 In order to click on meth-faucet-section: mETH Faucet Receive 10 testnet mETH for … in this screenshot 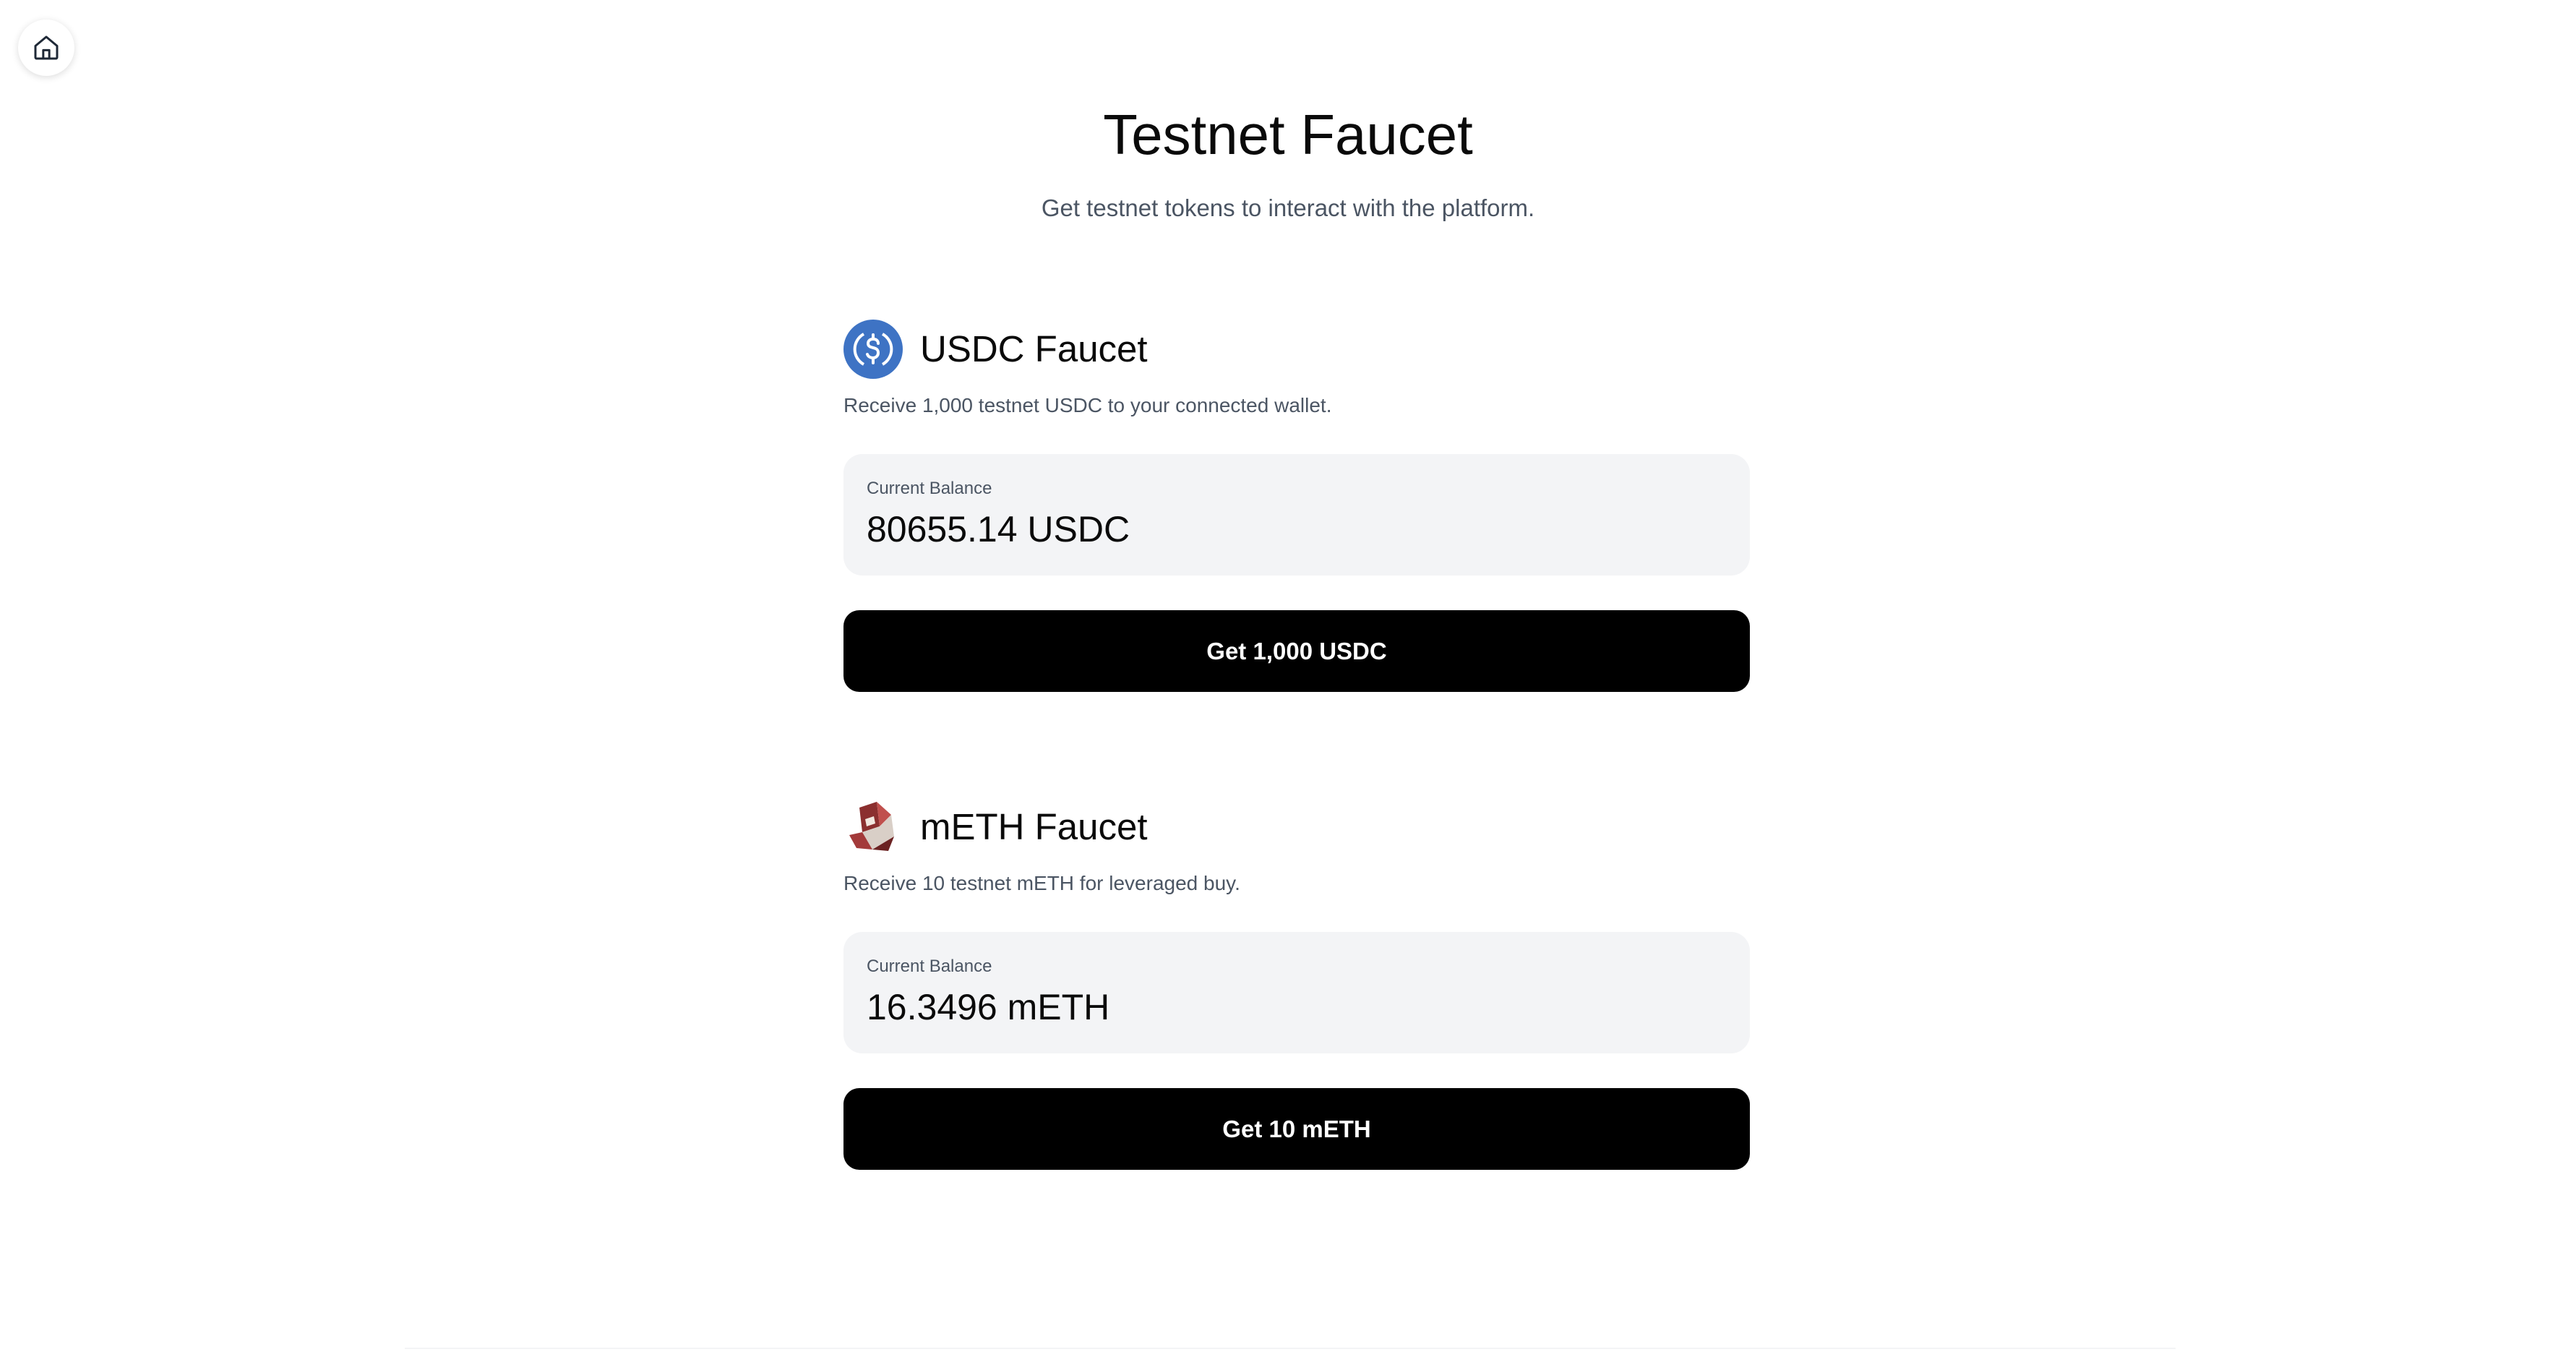, I will do `click(1297, 983)`.